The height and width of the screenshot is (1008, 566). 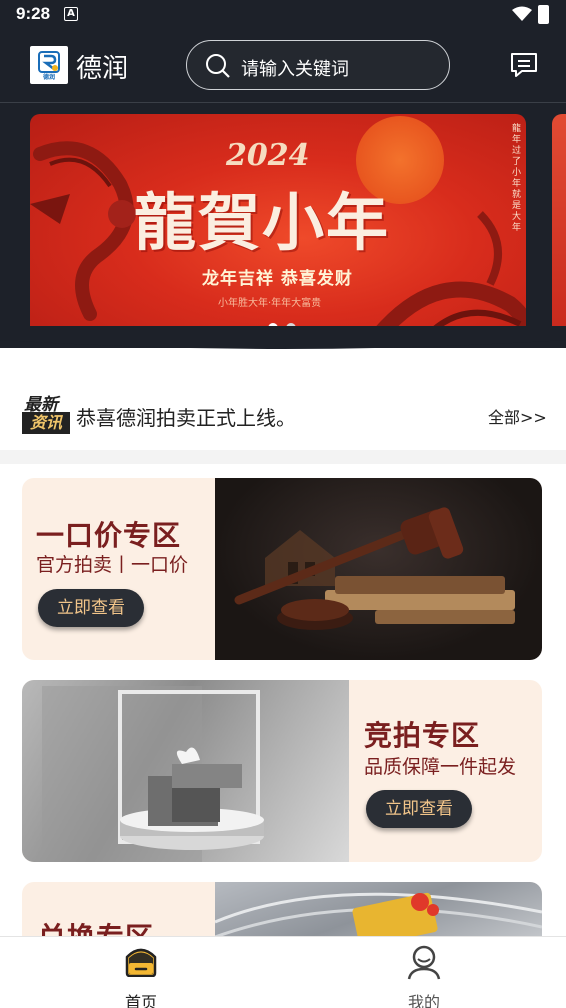 What do you see at coordinates (33, 13) in the screenshot?
I see `status-time: 9:28` at bounding box center [33, 13].